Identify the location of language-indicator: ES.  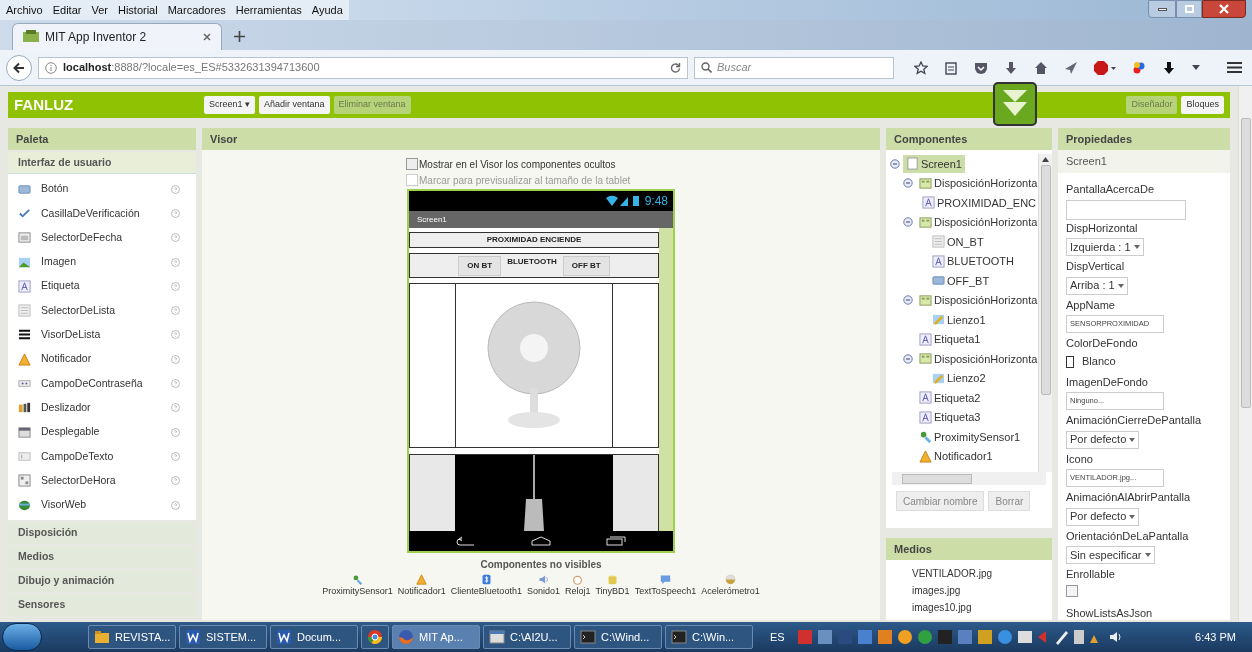
(777, 637).